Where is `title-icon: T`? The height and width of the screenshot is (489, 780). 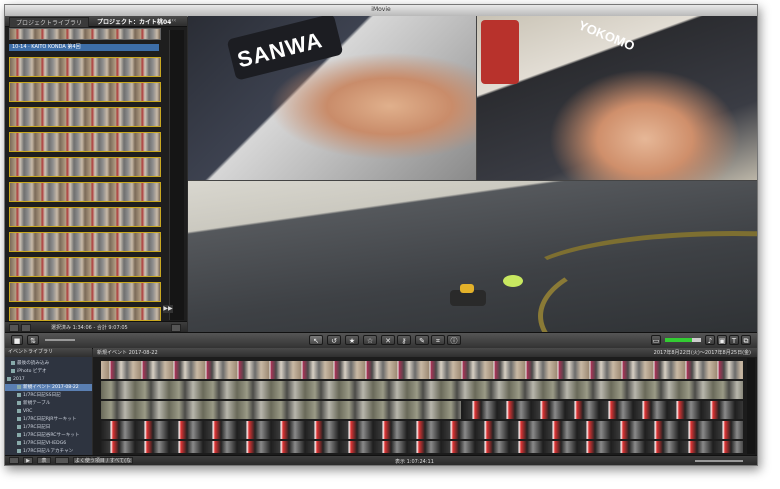 title-icon: T is located at coordinates (734, 340).